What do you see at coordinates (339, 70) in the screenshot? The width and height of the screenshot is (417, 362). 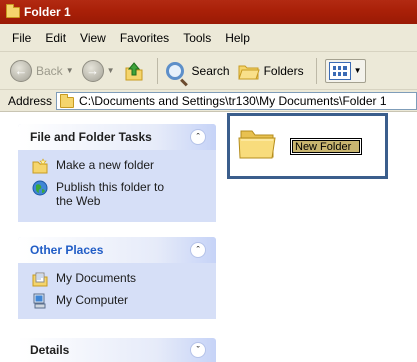 I see `views-icon` at bounding box center [339, 70].